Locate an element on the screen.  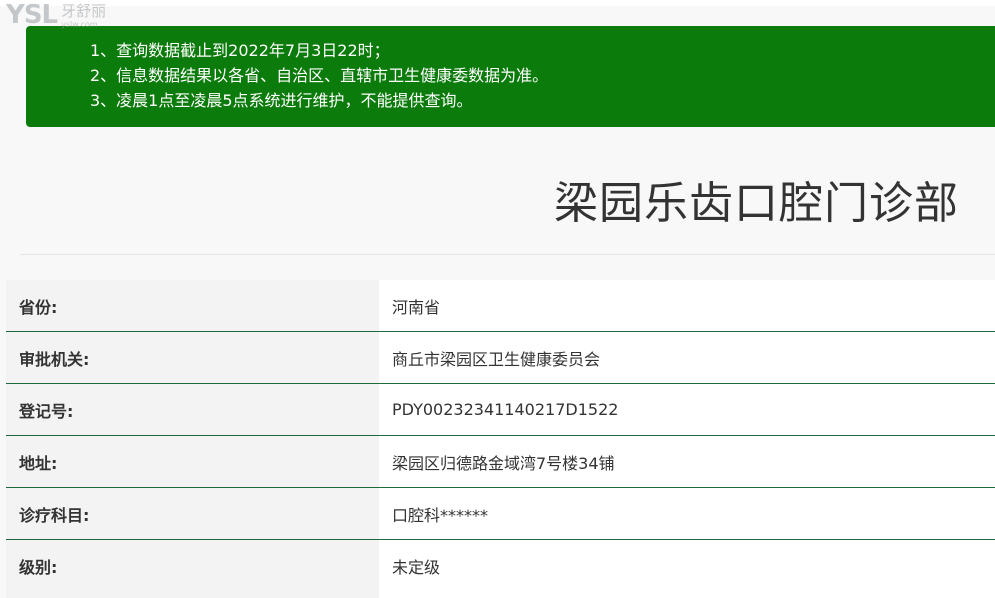
info-row-level: 级别: 未定级 is located at coordinates (500, 566).